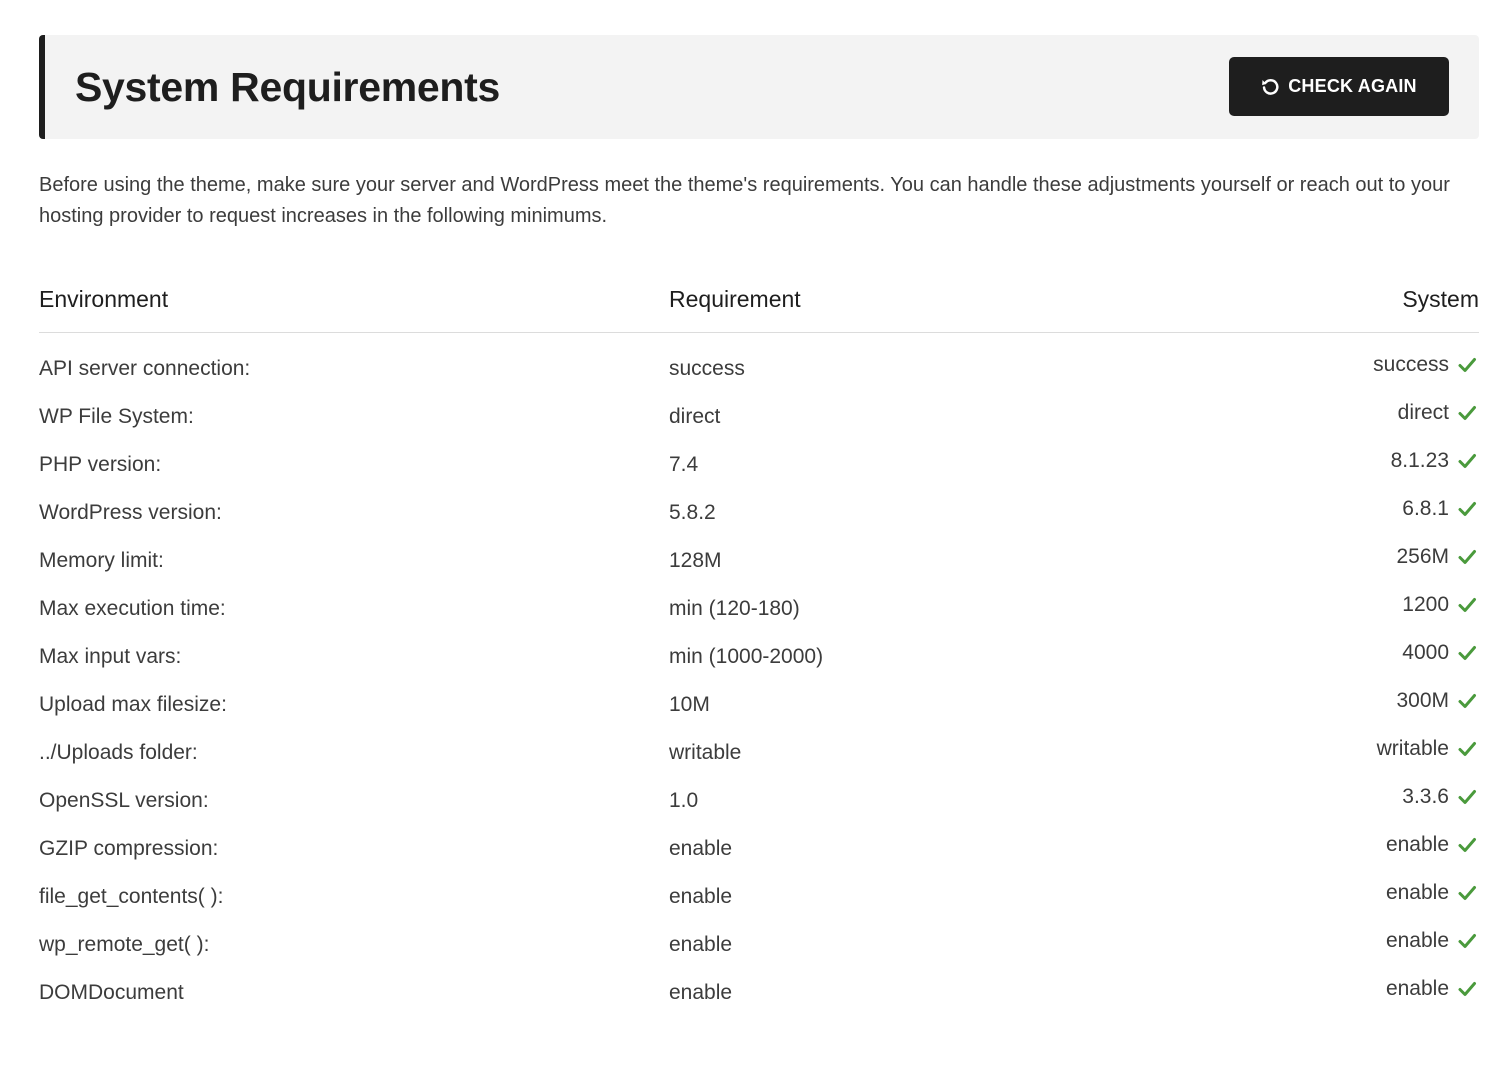 The image size is (1512, 1080). I want to click on check-again-label: CHECK AGAIN, so click(1352, 86).